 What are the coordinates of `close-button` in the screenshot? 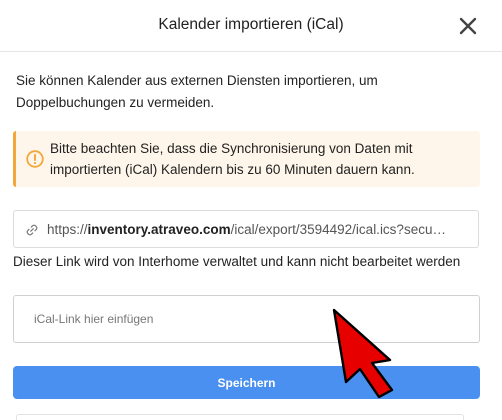 It's located at (468, 26).